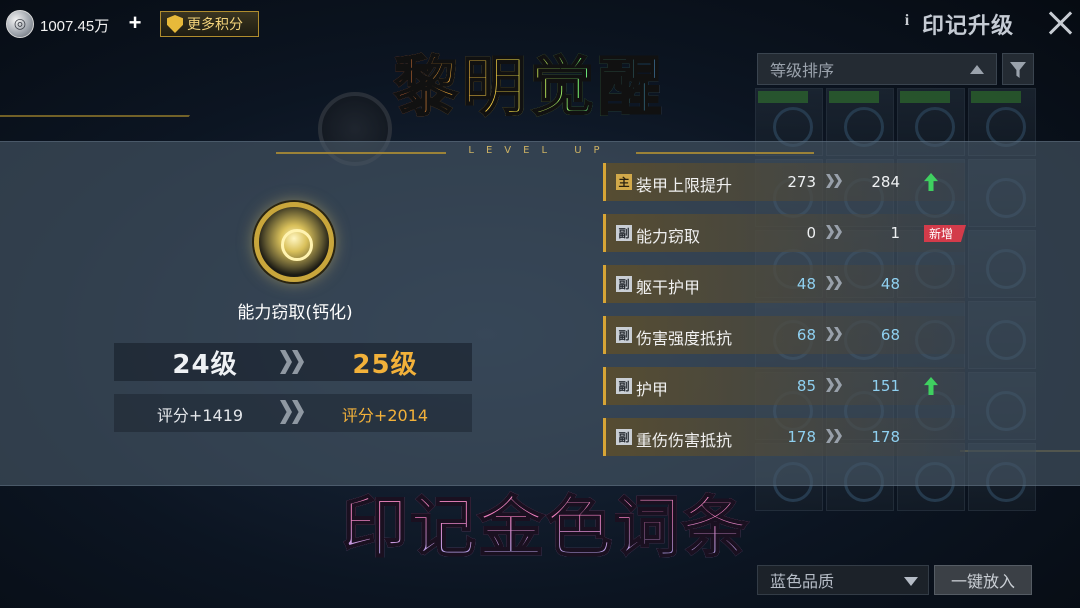 The image size is (1080, 608). Describe the element at coordinates (175, 24) in the screenshot. I see `shield-icon` at that location.